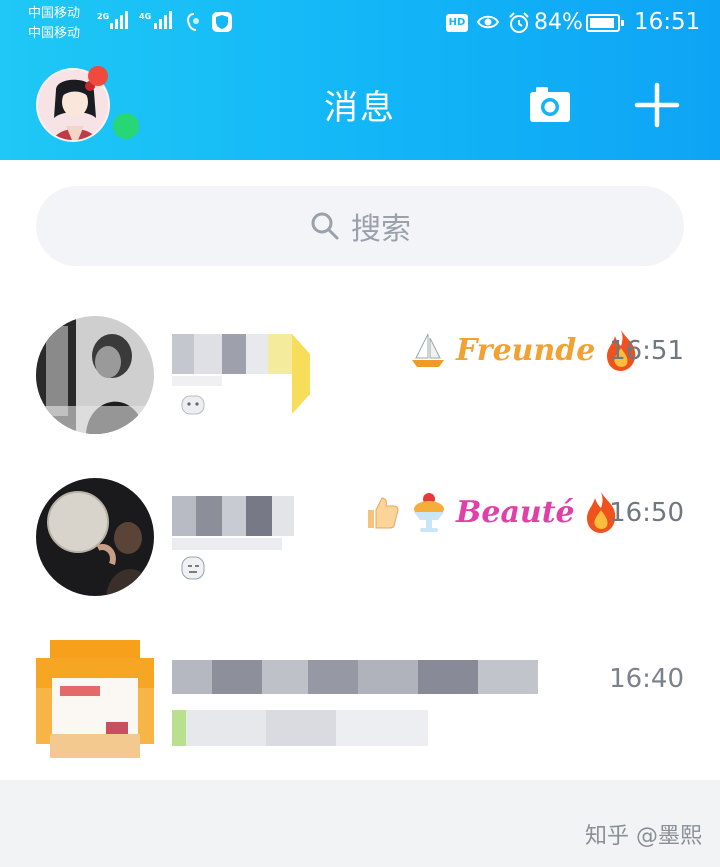 Image resolution: width=720 pixels, height=867 pixels. I want to click on signal-icon, so click(119, 20).